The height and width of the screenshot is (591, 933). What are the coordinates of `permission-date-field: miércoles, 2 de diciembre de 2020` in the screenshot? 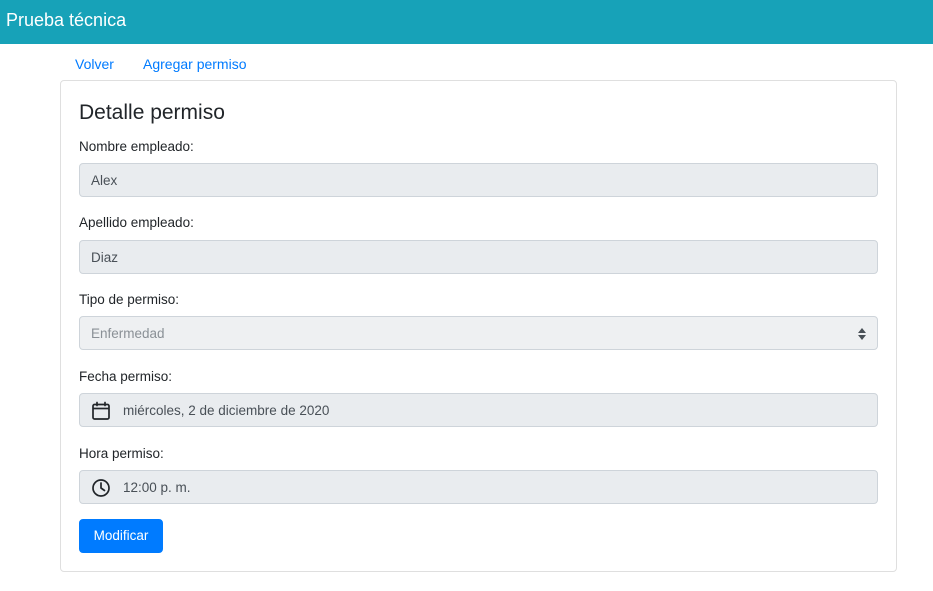 It's located at (478, 410).